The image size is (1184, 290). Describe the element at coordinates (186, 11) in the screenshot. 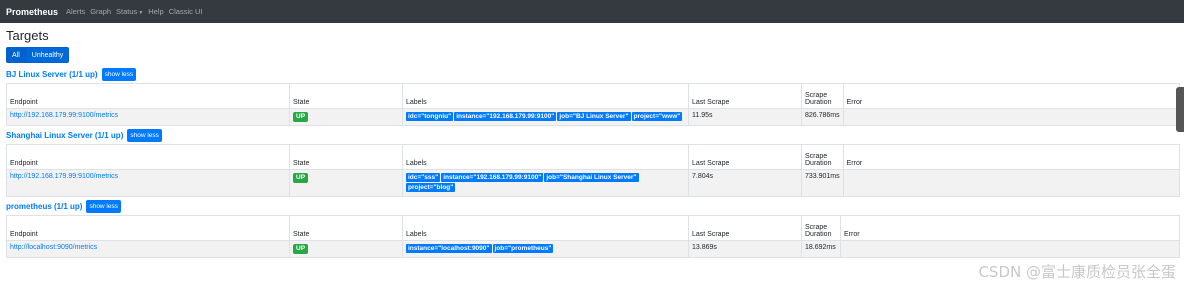

I see `nav-classic-ui: Classic UI` at that location.